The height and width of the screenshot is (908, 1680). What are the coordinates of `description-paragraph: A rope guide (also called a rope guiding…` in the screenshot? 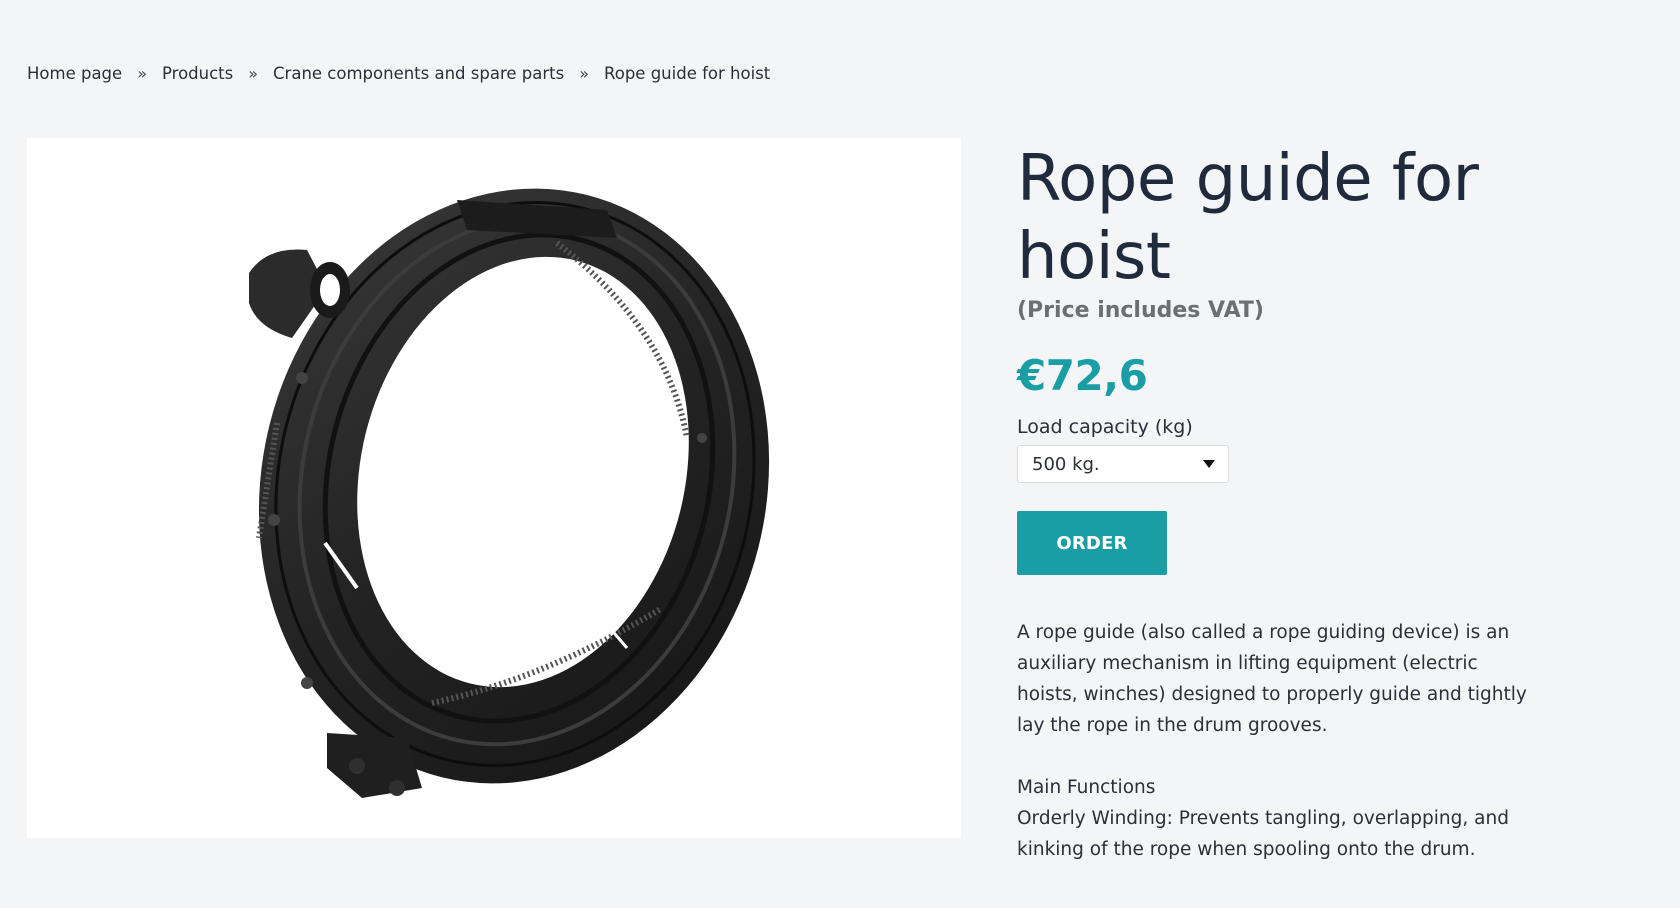 It's located at (1272, 679).